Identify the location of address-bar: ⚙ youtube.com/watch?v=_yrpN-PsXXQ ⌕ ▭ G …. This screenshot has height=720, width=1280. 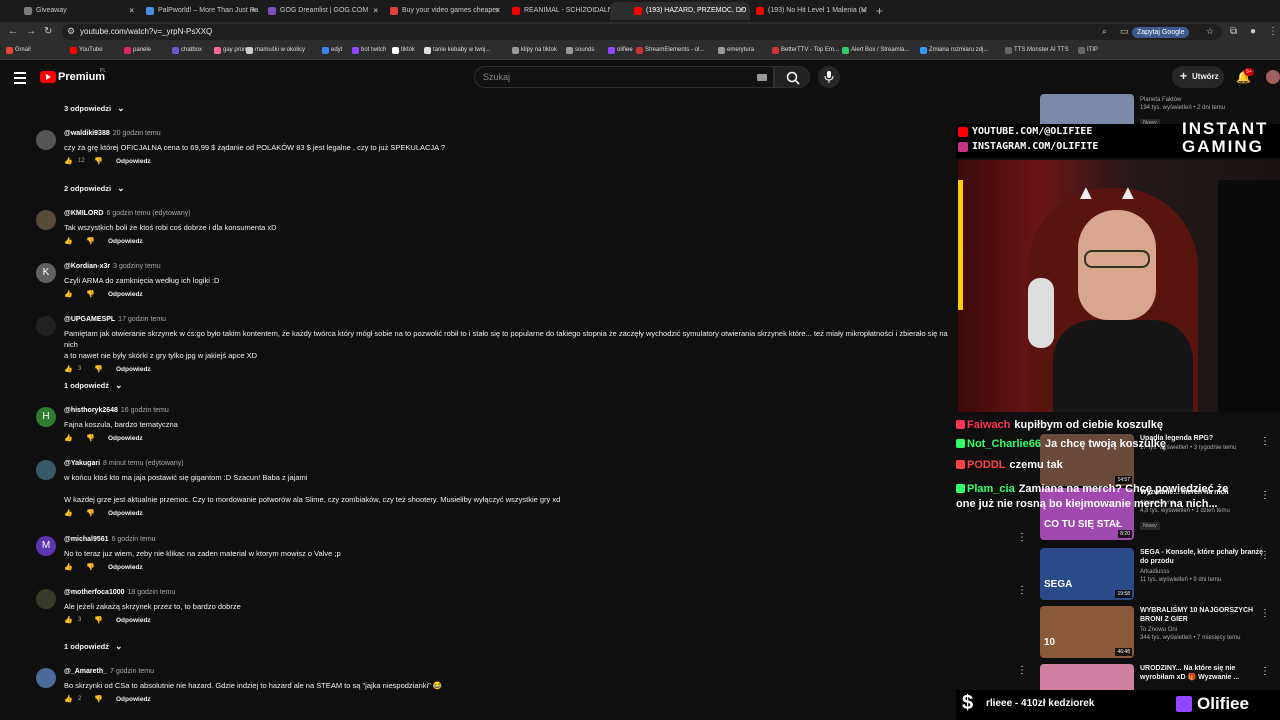
(642, 32).